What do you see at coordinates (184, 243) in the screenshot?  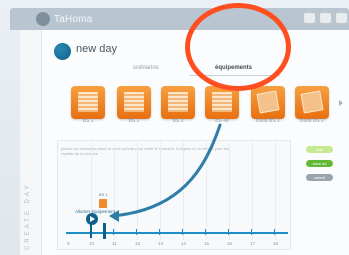 I see `ruler-tick-label: 14` at bounding box center [184, 243].